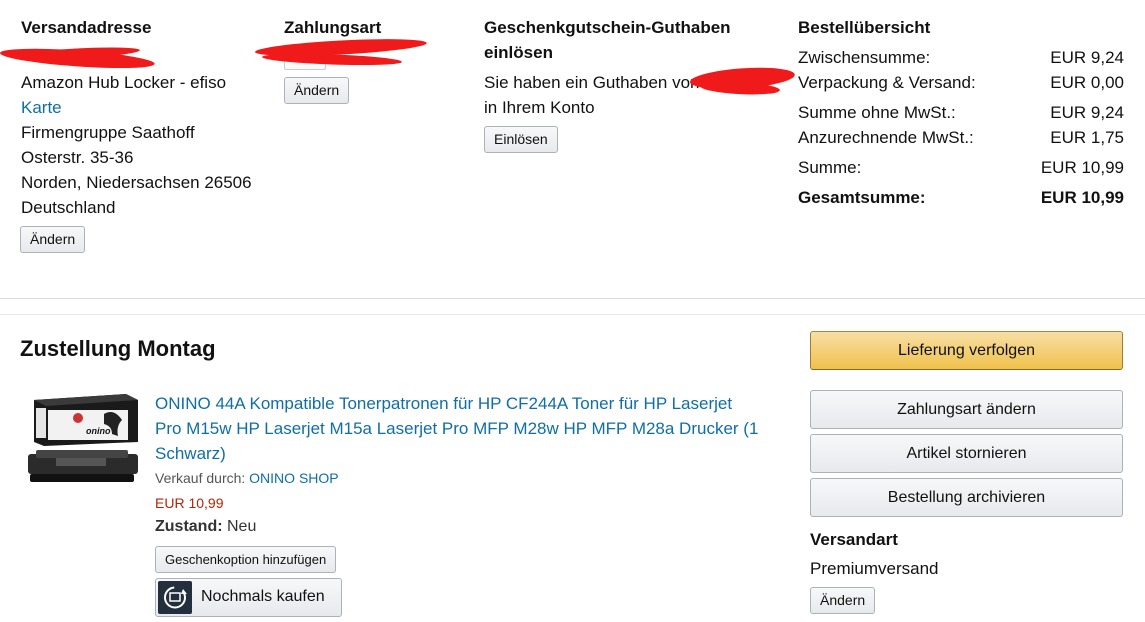 This screenshot has width=1145, height=622. Describe the element at coordinates (862, 197) in the screenshot. I see `summary-total-label: Gesamtsumme:` at that location.